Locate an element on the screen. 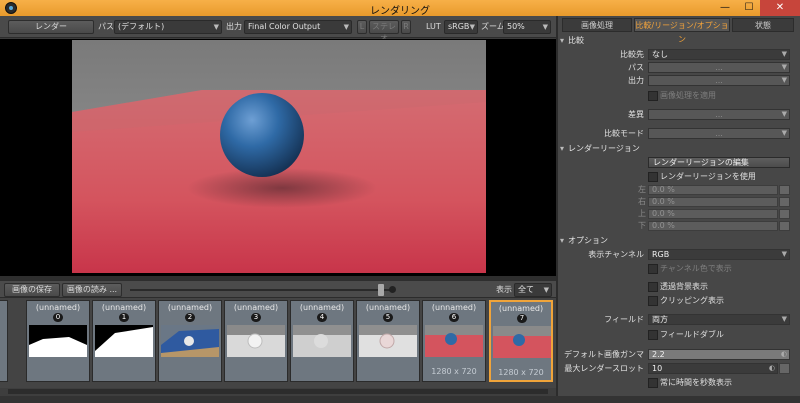 This screenshot has width=800, height=403. region-right-field: 0.0 % is located at coordinates (713, 202).